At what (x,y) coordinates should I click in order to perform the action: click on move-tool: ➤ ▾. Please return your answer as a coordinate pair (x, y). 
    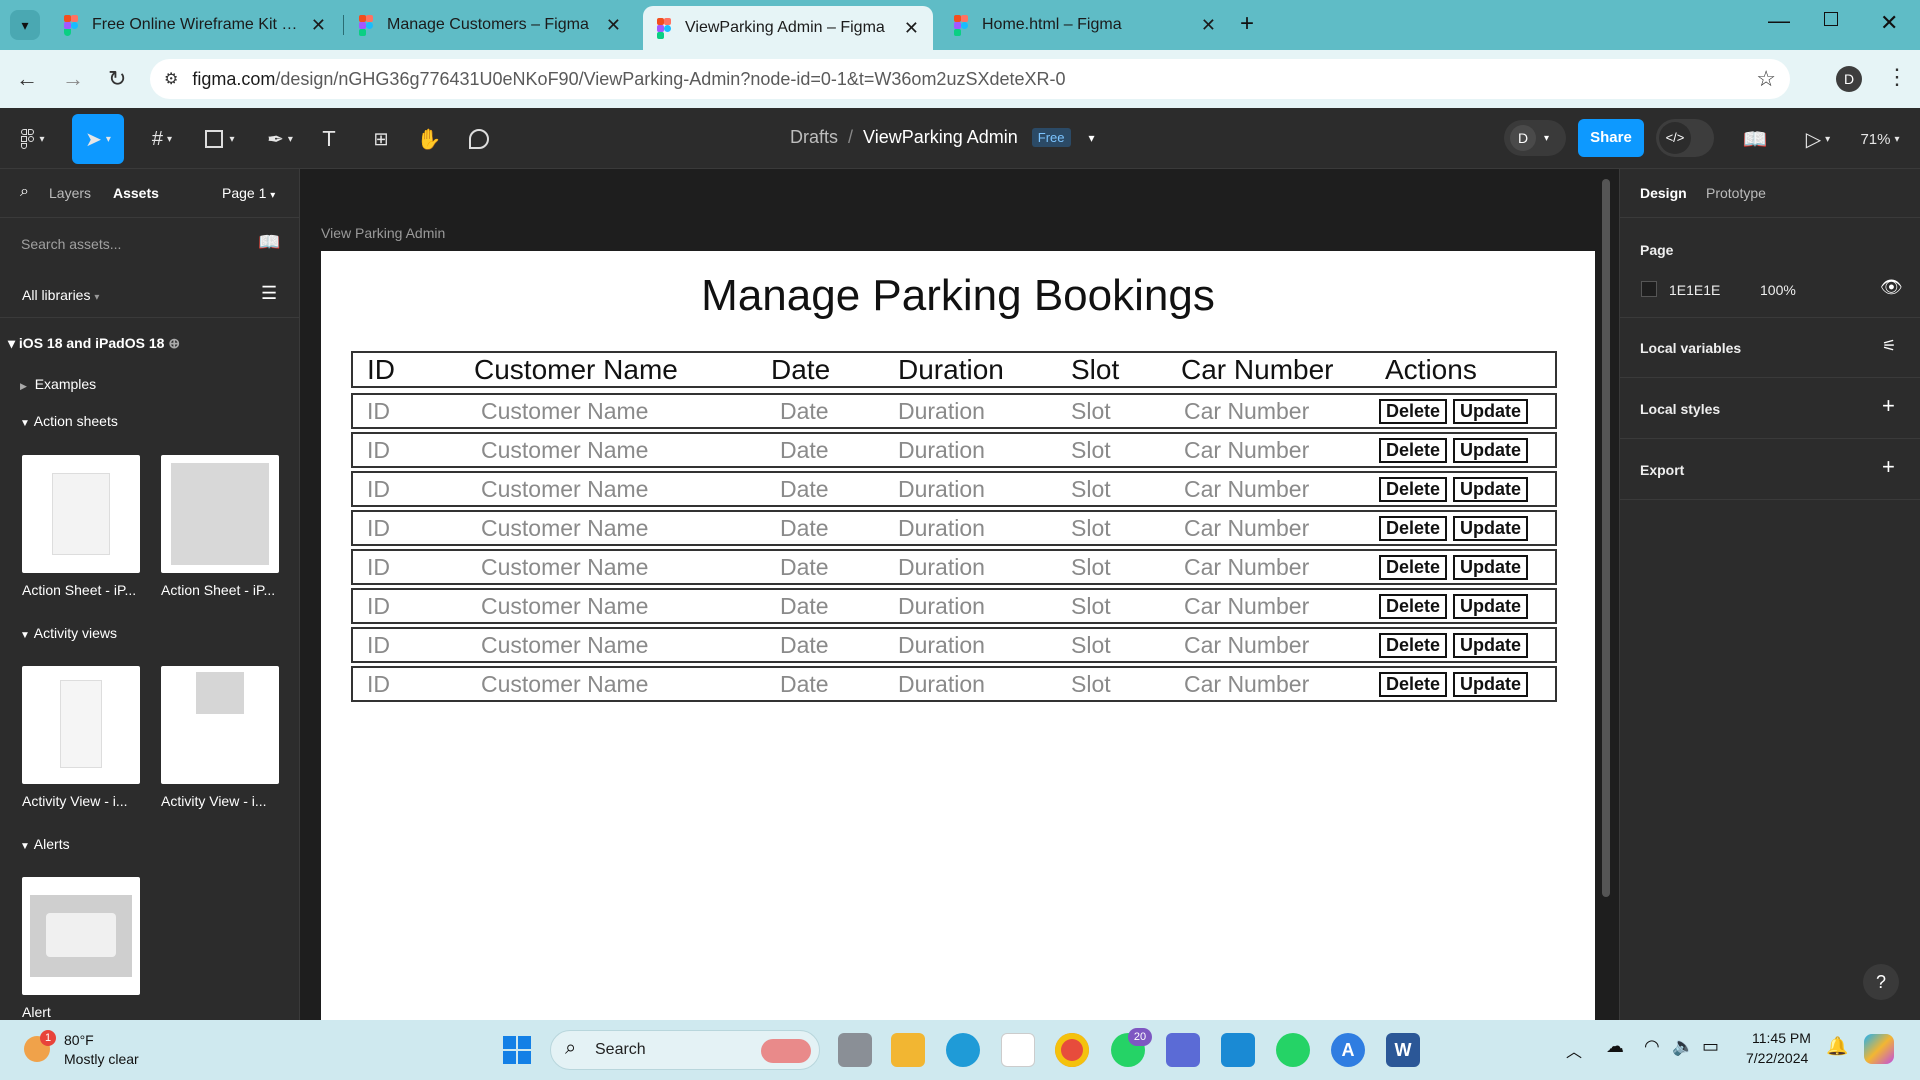
    Looking at the image, I should click on (98, 139).